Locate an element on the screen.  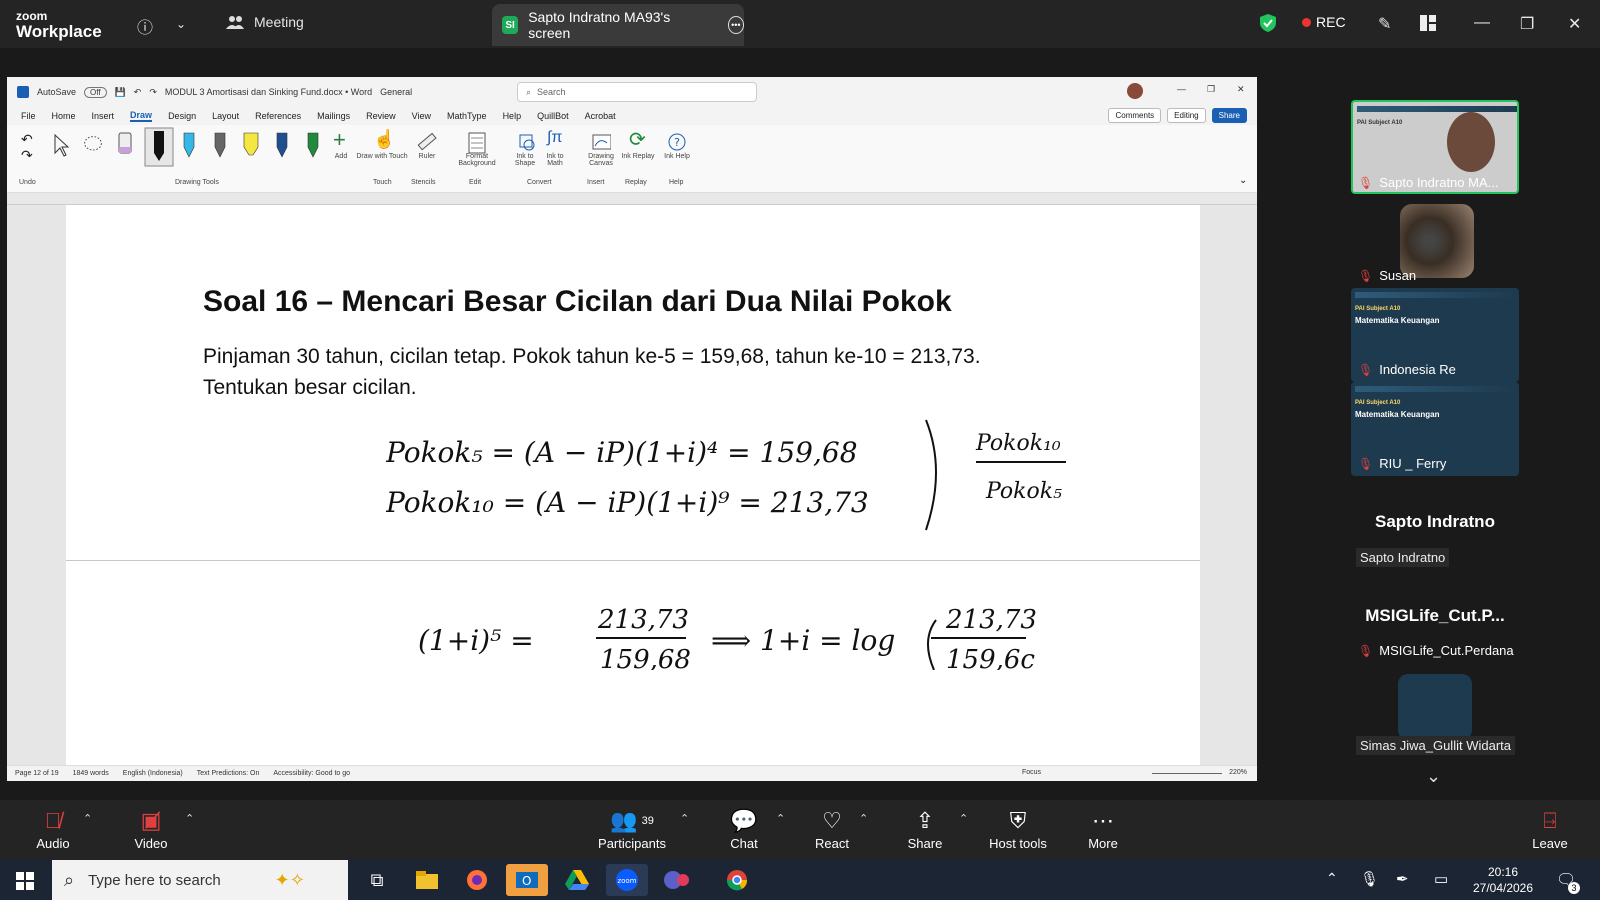
menu-acrobat: Acrobat is located at coordinates (600, 116).